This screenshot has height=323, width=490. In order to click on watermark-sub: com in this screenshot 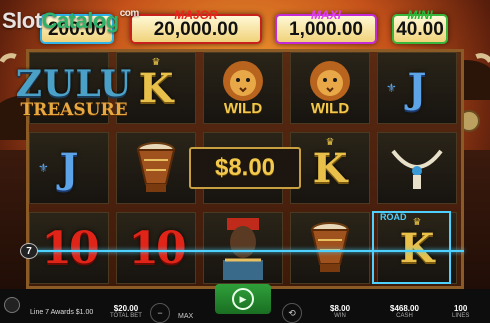, I will do `click(129, 13)`.